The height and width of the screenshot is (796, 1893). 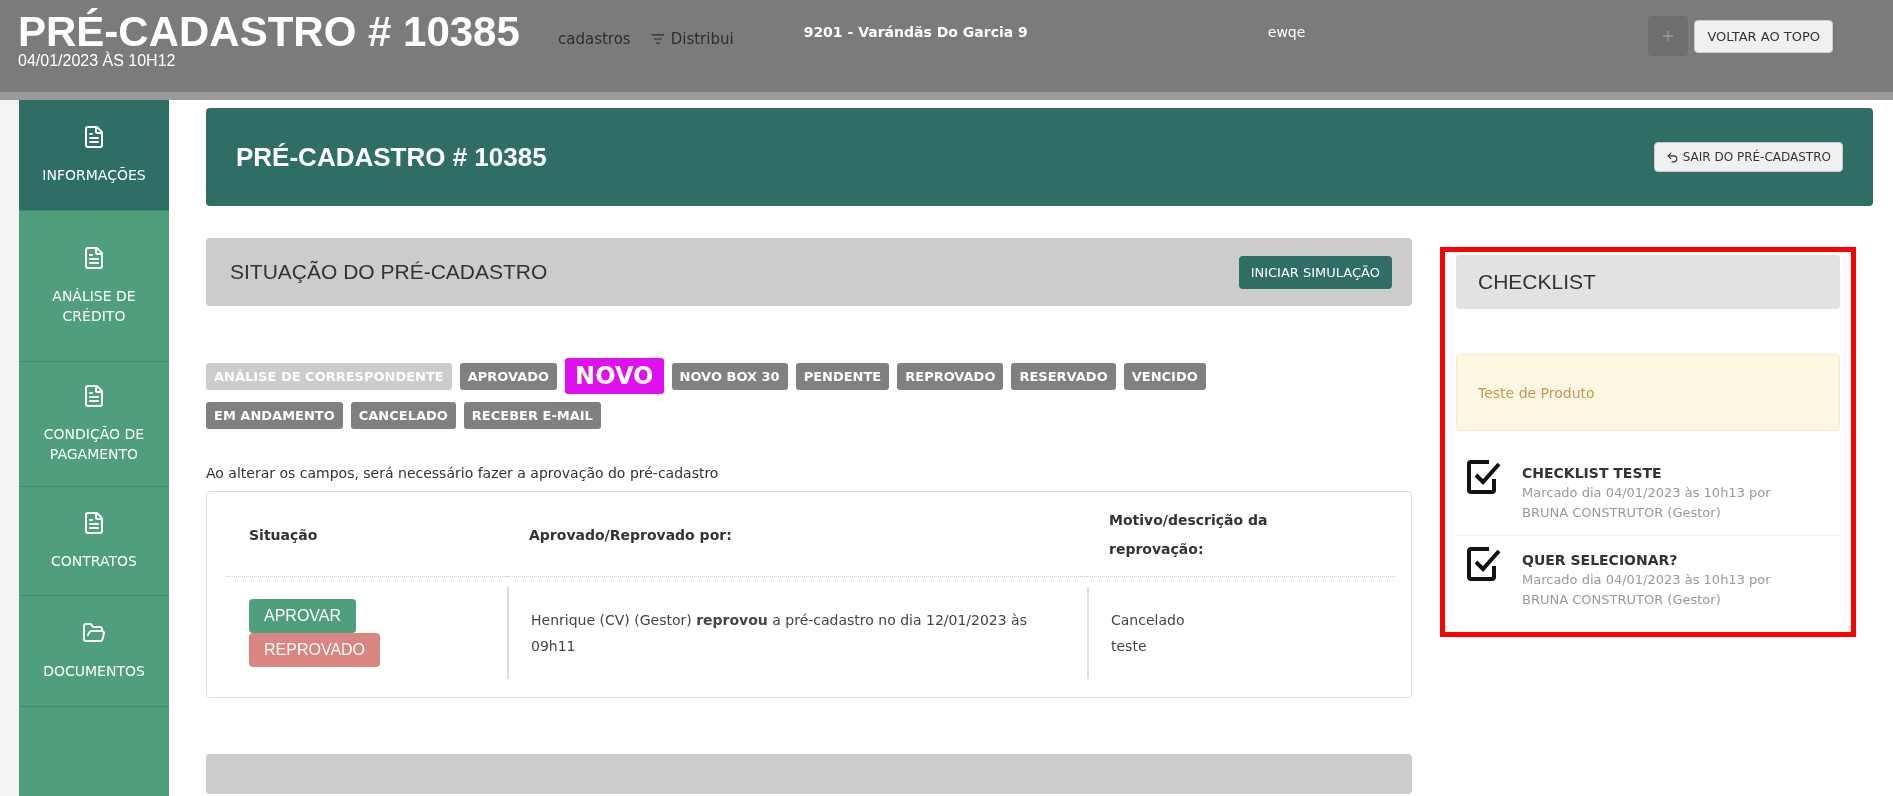 I want to click on status-tag: NOVO, so click(x=614, y=376).